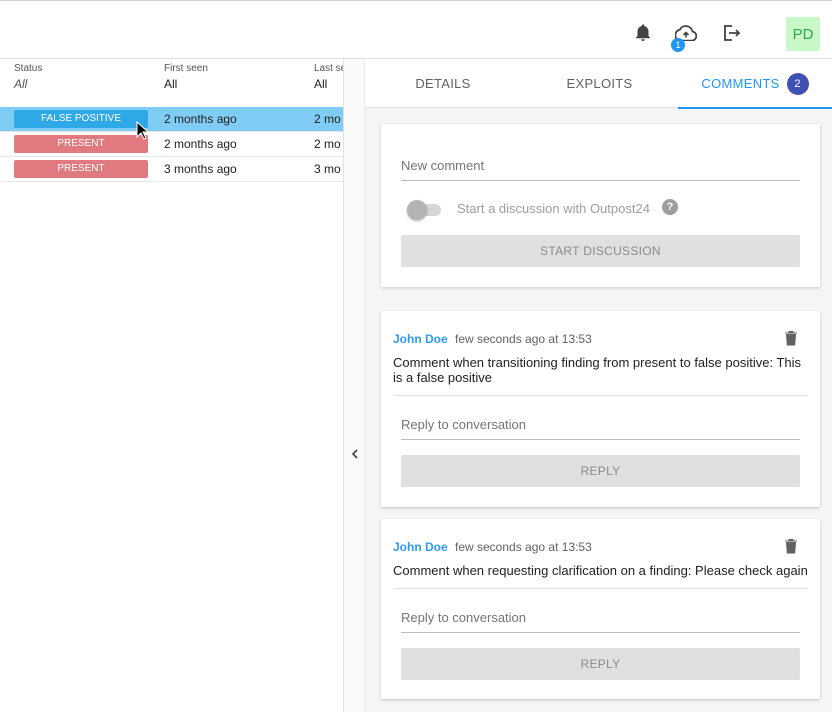  Describe the element at coordinates (81, 119) in the screenshot. I see `status-badge: FALSE POSITIVE` at that location.